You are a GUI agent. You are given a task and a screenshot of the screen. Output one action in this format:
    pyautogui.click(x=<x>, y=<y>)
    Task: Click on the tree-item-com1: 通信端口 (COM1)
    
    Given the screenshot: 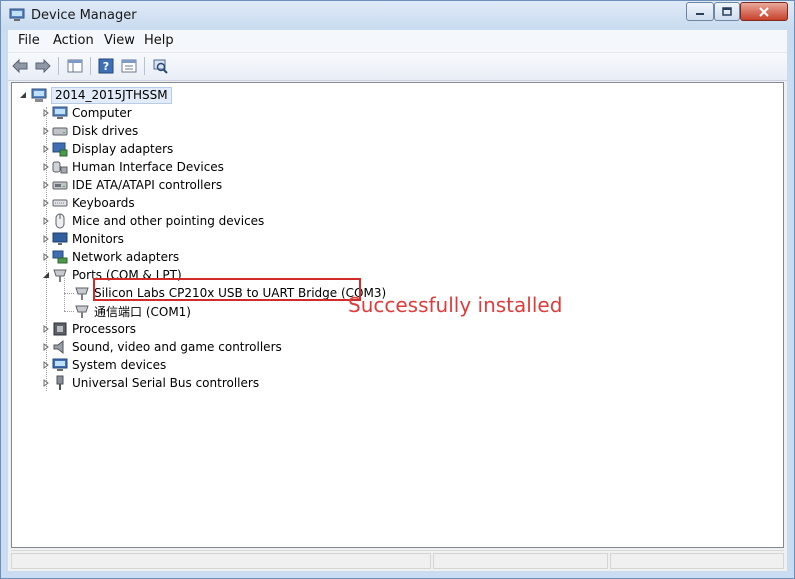 What is the action you would take?
    pyautogui.click(x=132, y=311)
    